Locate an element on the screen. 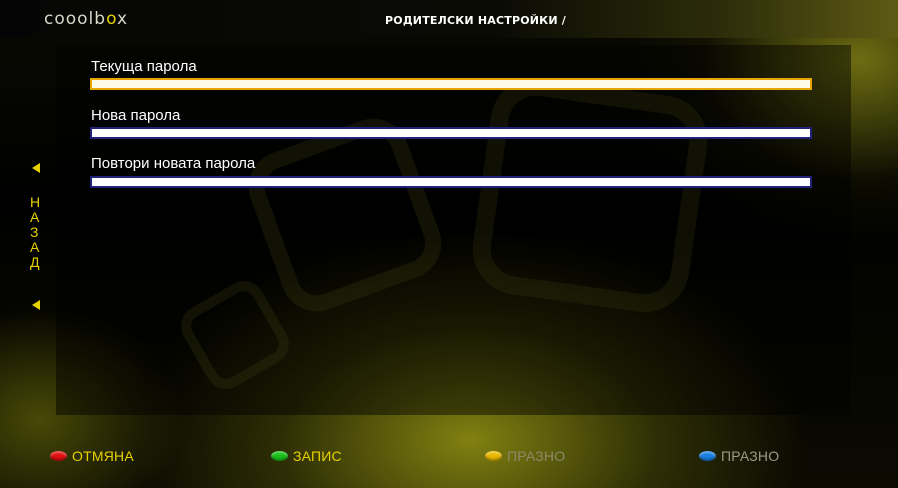 The image size is (898, 488). new-password-label: Нова парола is located at coordinates (136, 115).